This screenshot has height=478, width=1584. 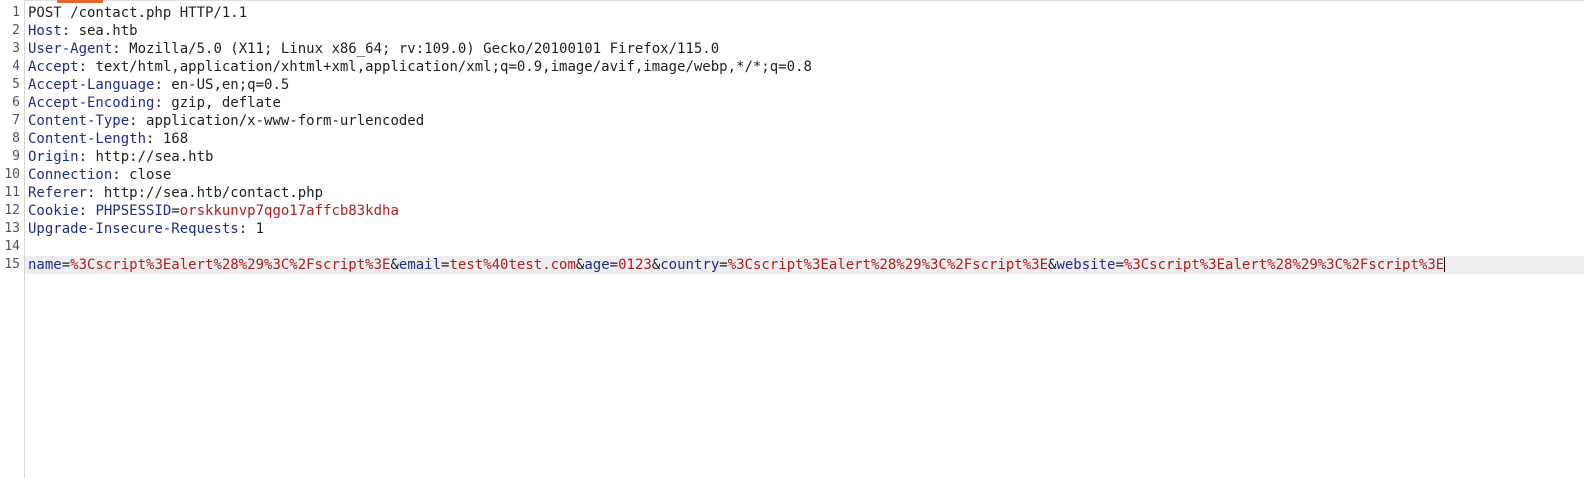 I want to click on header-value: gzip, deflate, so click(x=226, y=103).